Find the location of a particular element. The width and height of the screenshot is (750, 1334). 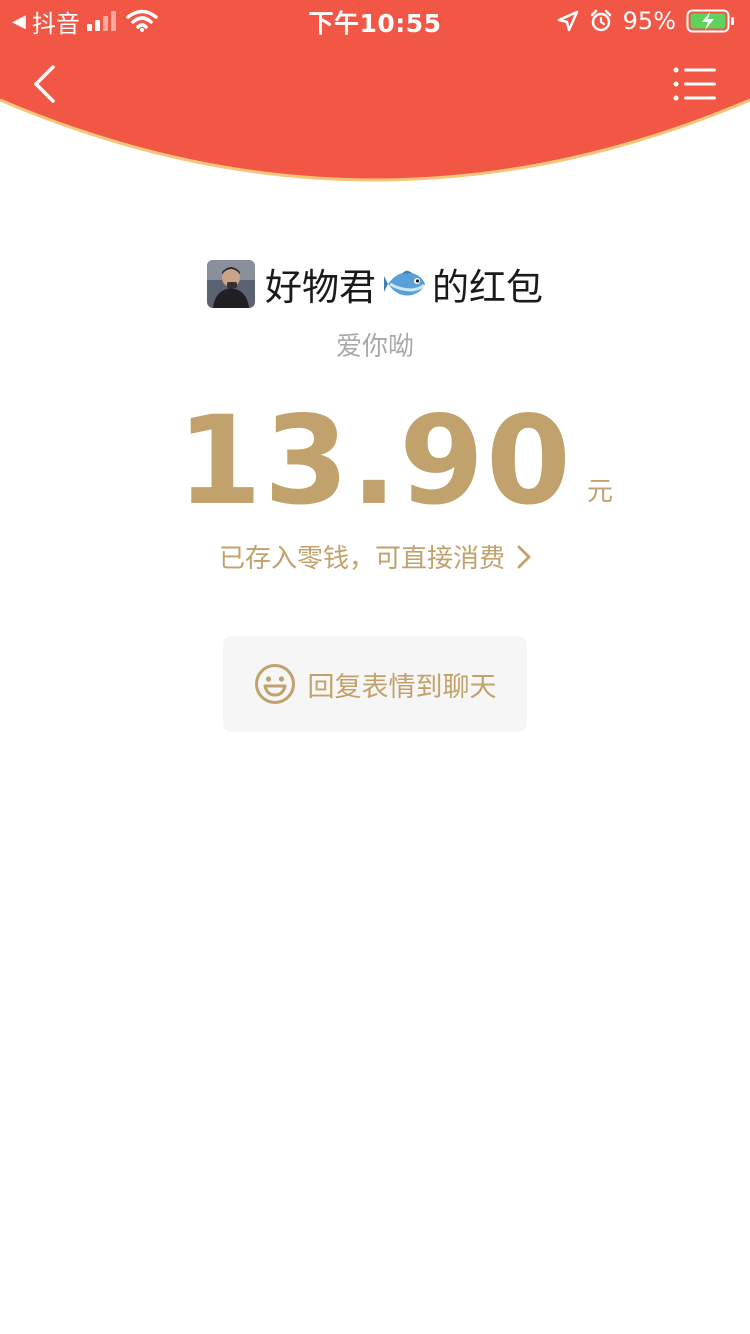

status-bar: ◀ 抖音 下午10:55 95% is located at coordinates (375, 20).